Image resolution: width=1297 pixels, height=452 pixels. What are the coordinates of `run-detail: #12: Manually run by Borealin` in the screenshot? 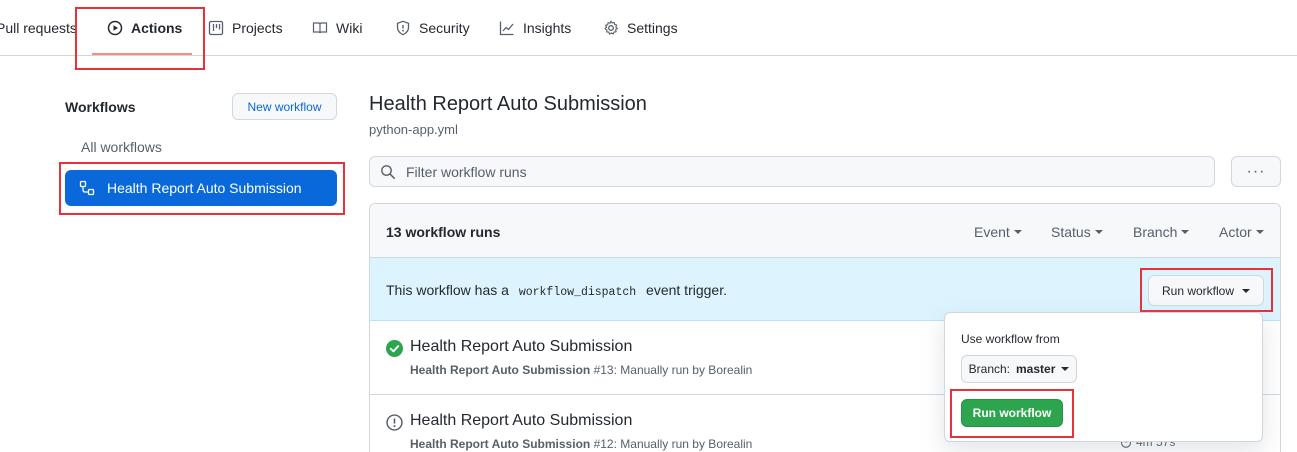 It's located at (673, 444).